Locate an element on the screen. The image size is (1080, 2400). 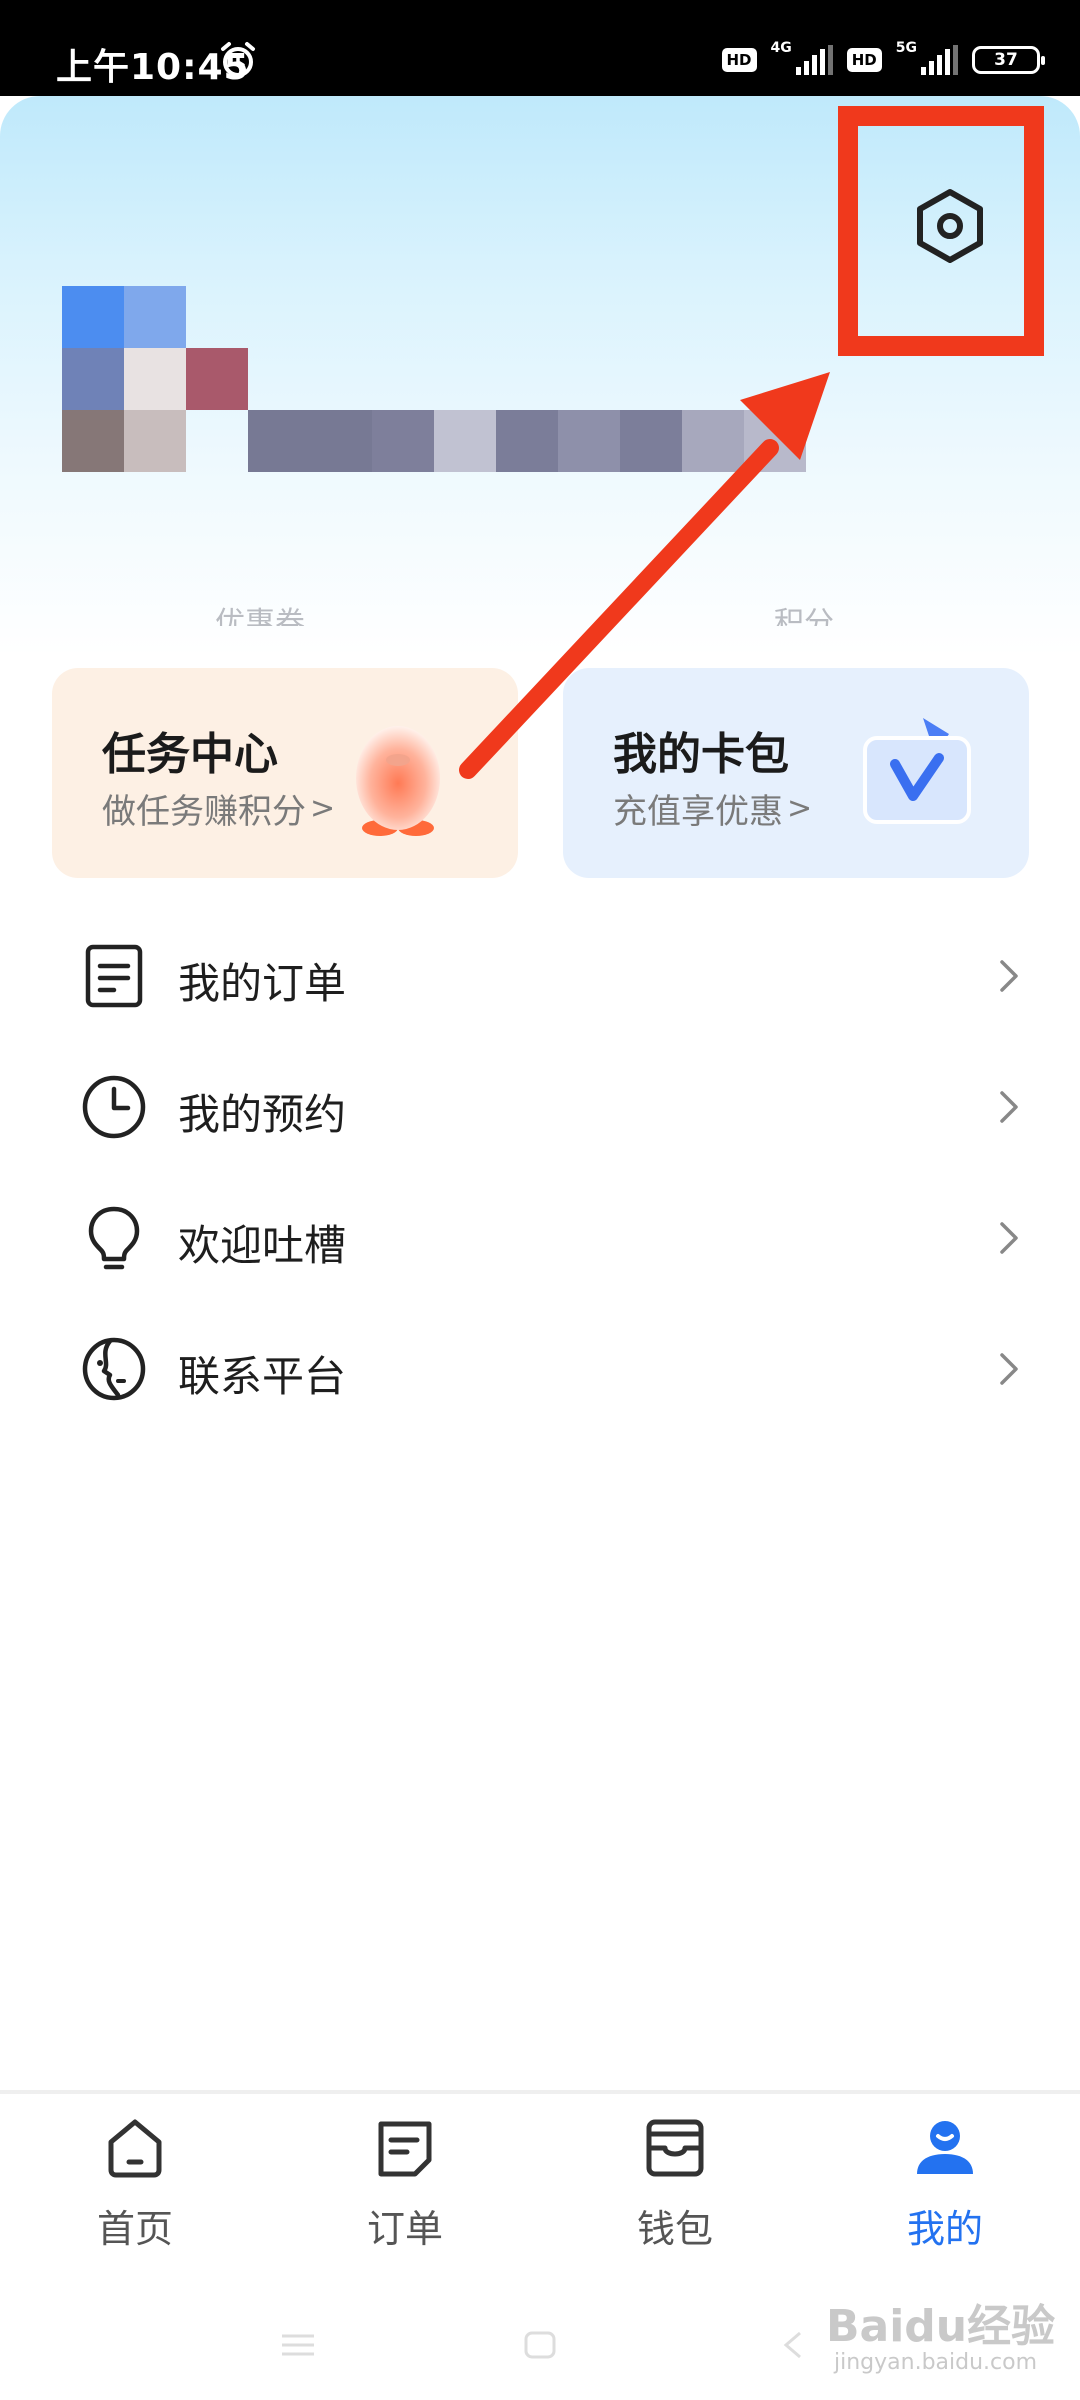
menu-item-appointments: 我的预约 is located at coordinates (540, 1106).